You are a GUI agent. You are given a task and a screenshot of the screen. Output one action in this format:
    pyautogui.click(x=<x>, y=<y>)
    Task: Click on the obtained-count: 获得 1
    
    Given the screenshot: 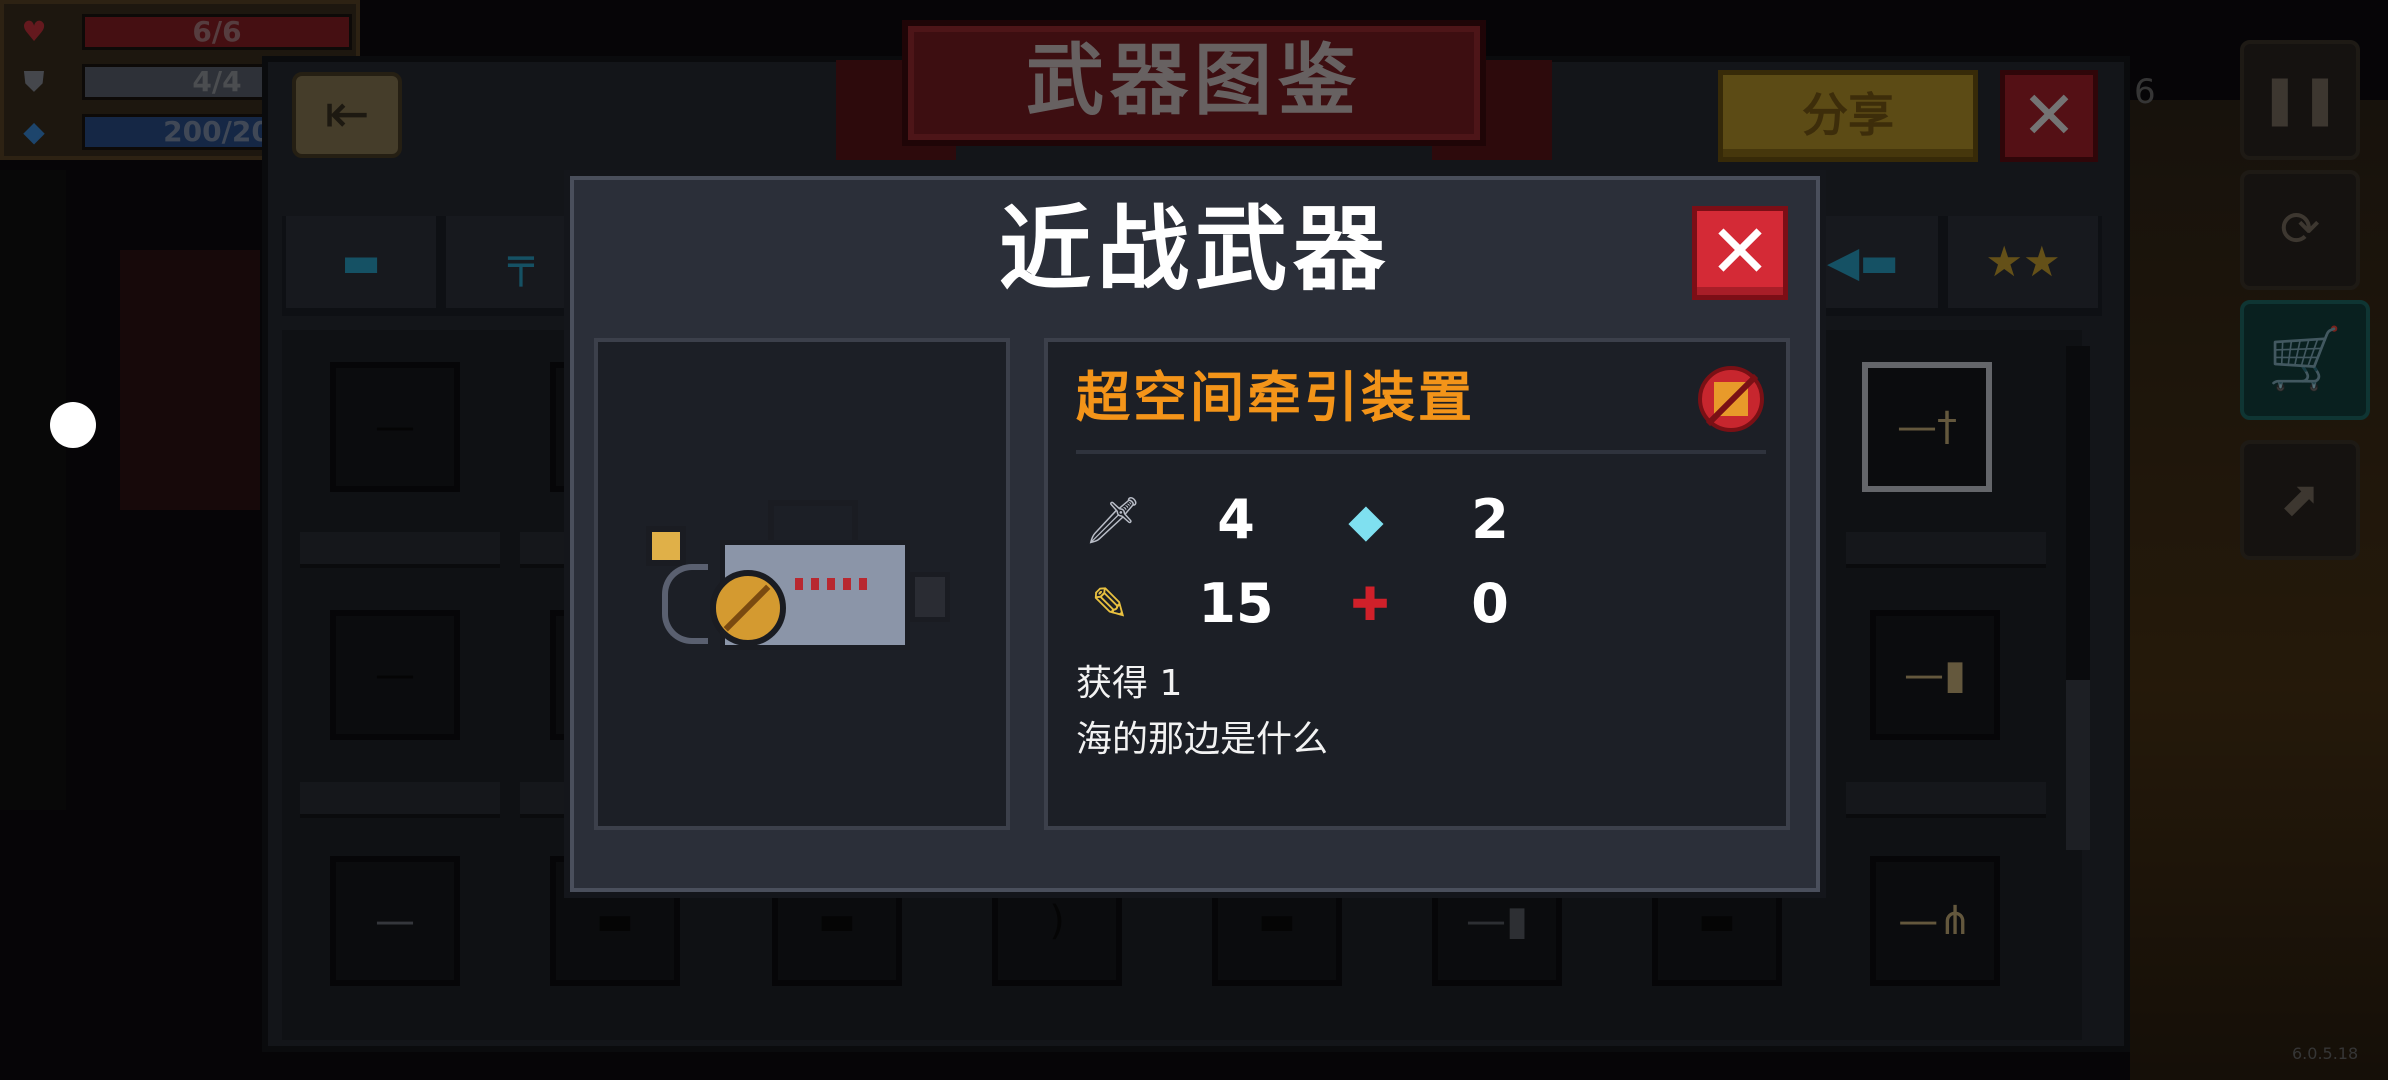 What is the action you would take?
    pyautogui.click(x=1129, y=683)
    